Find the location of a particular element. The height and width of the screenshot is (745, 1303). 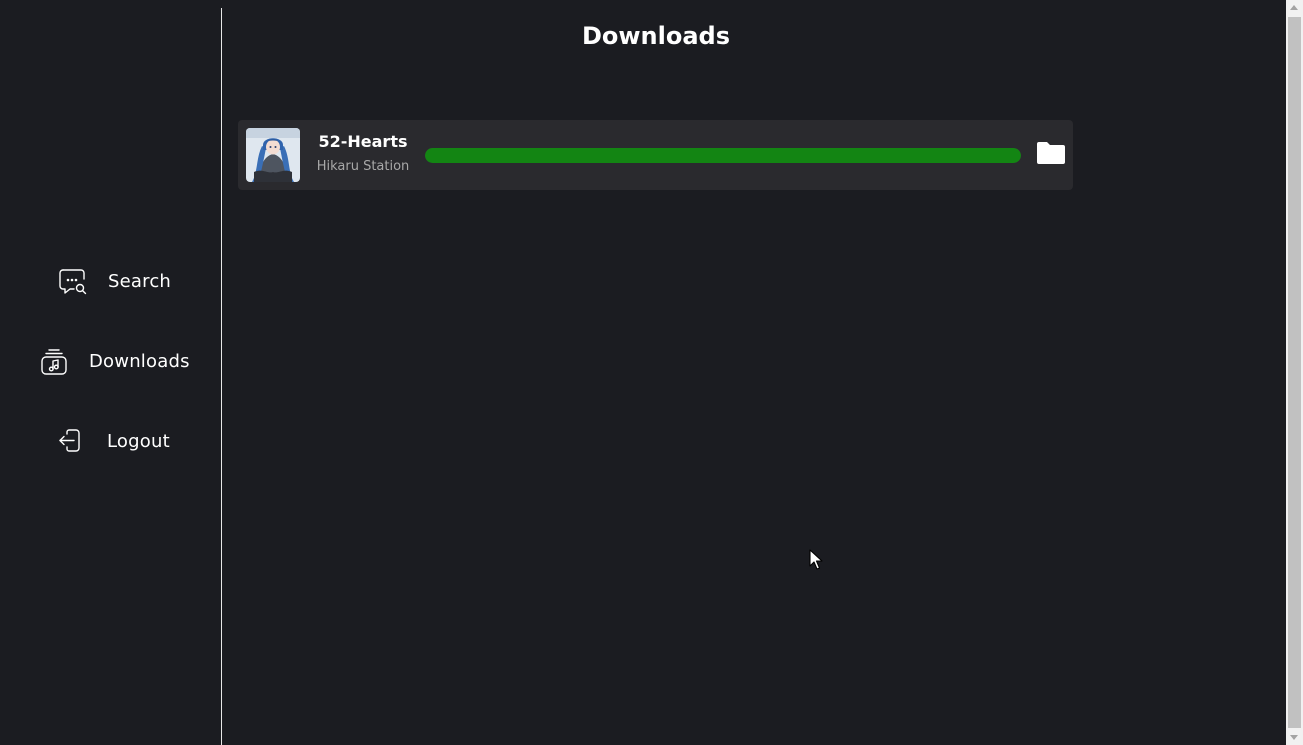

sidebar-item-label: Downloads is located at coordinates (139, 361).